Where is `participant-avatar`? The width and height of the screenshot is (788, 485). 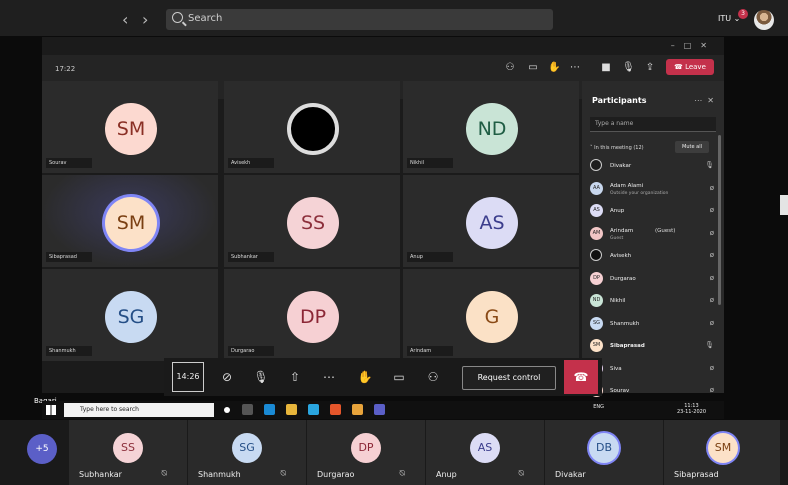 participant-avatar is located at coordinates (313, 129).